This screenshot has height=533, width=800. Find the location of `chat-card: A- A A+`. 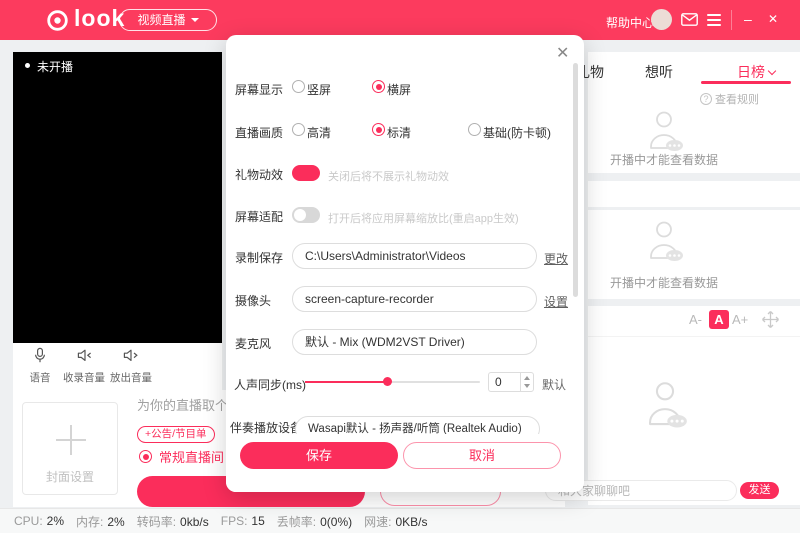

chat-card: A- A A+ is located at coordinates (694, 405).